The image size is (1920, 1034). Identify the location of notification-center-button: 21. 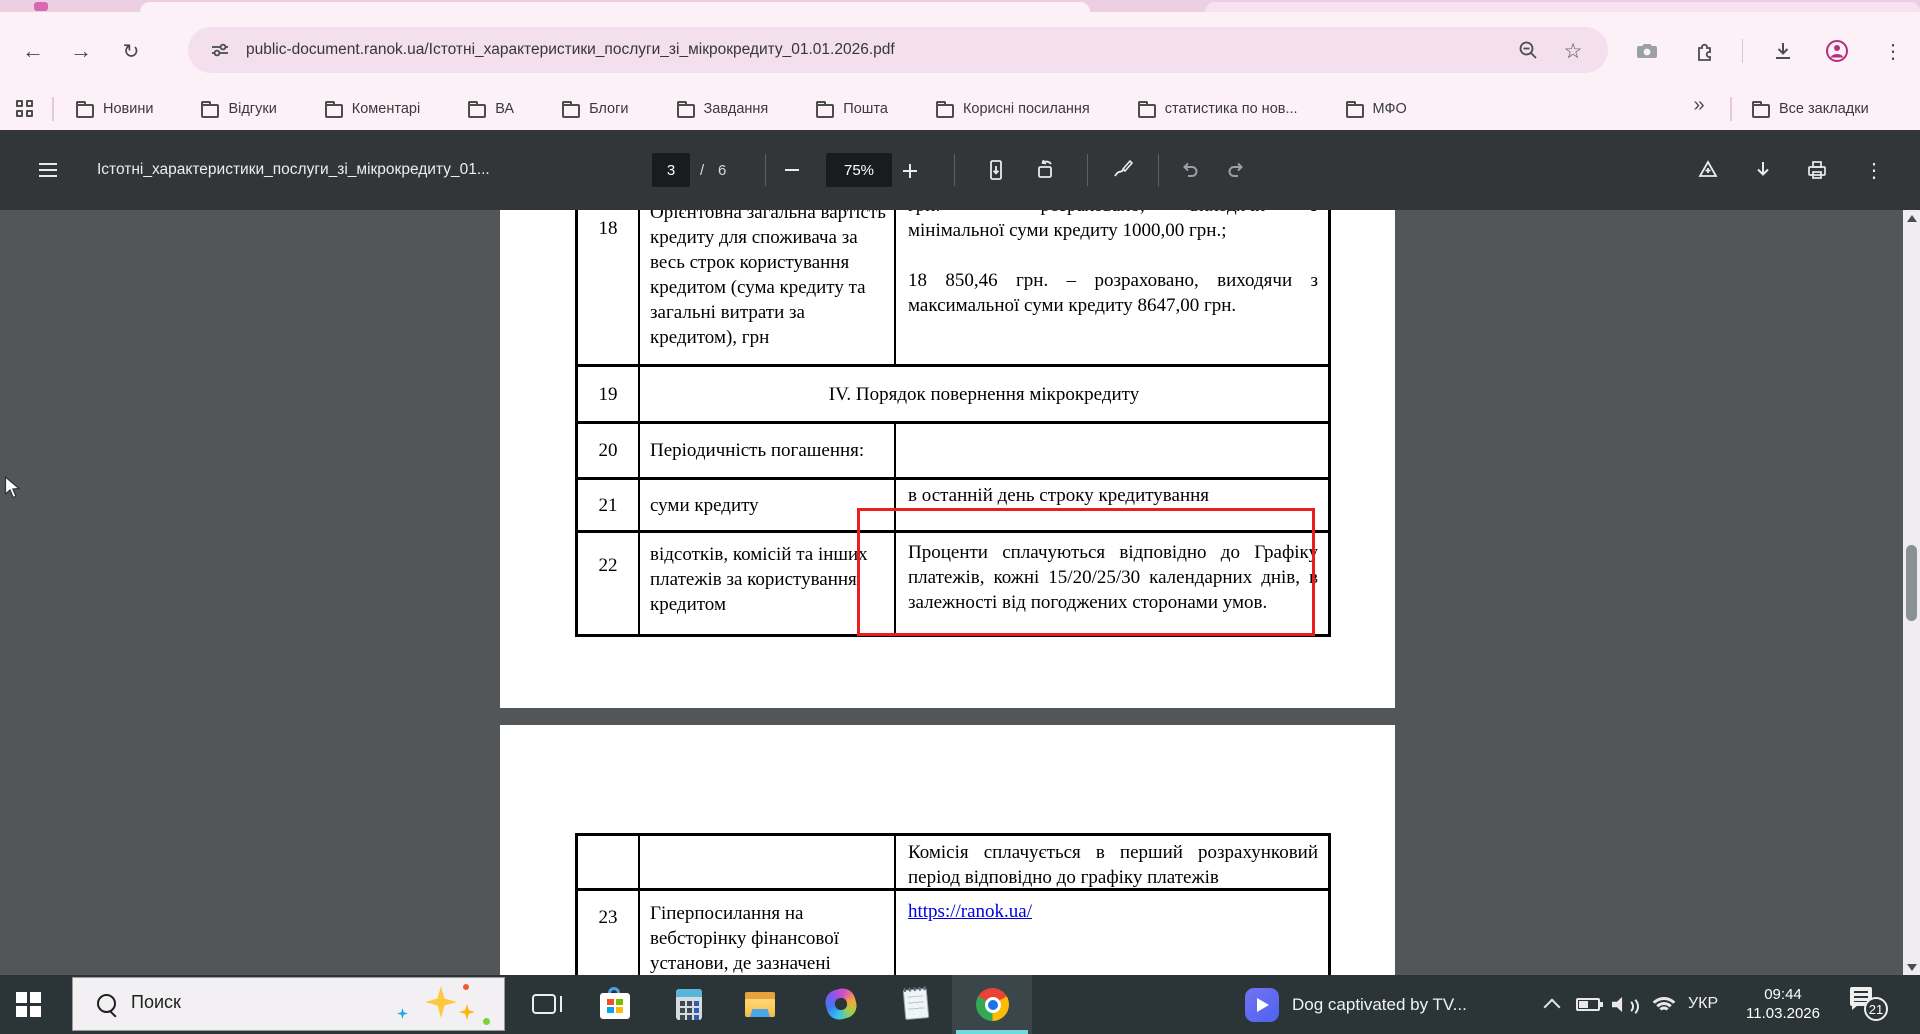
(1871, 1005).